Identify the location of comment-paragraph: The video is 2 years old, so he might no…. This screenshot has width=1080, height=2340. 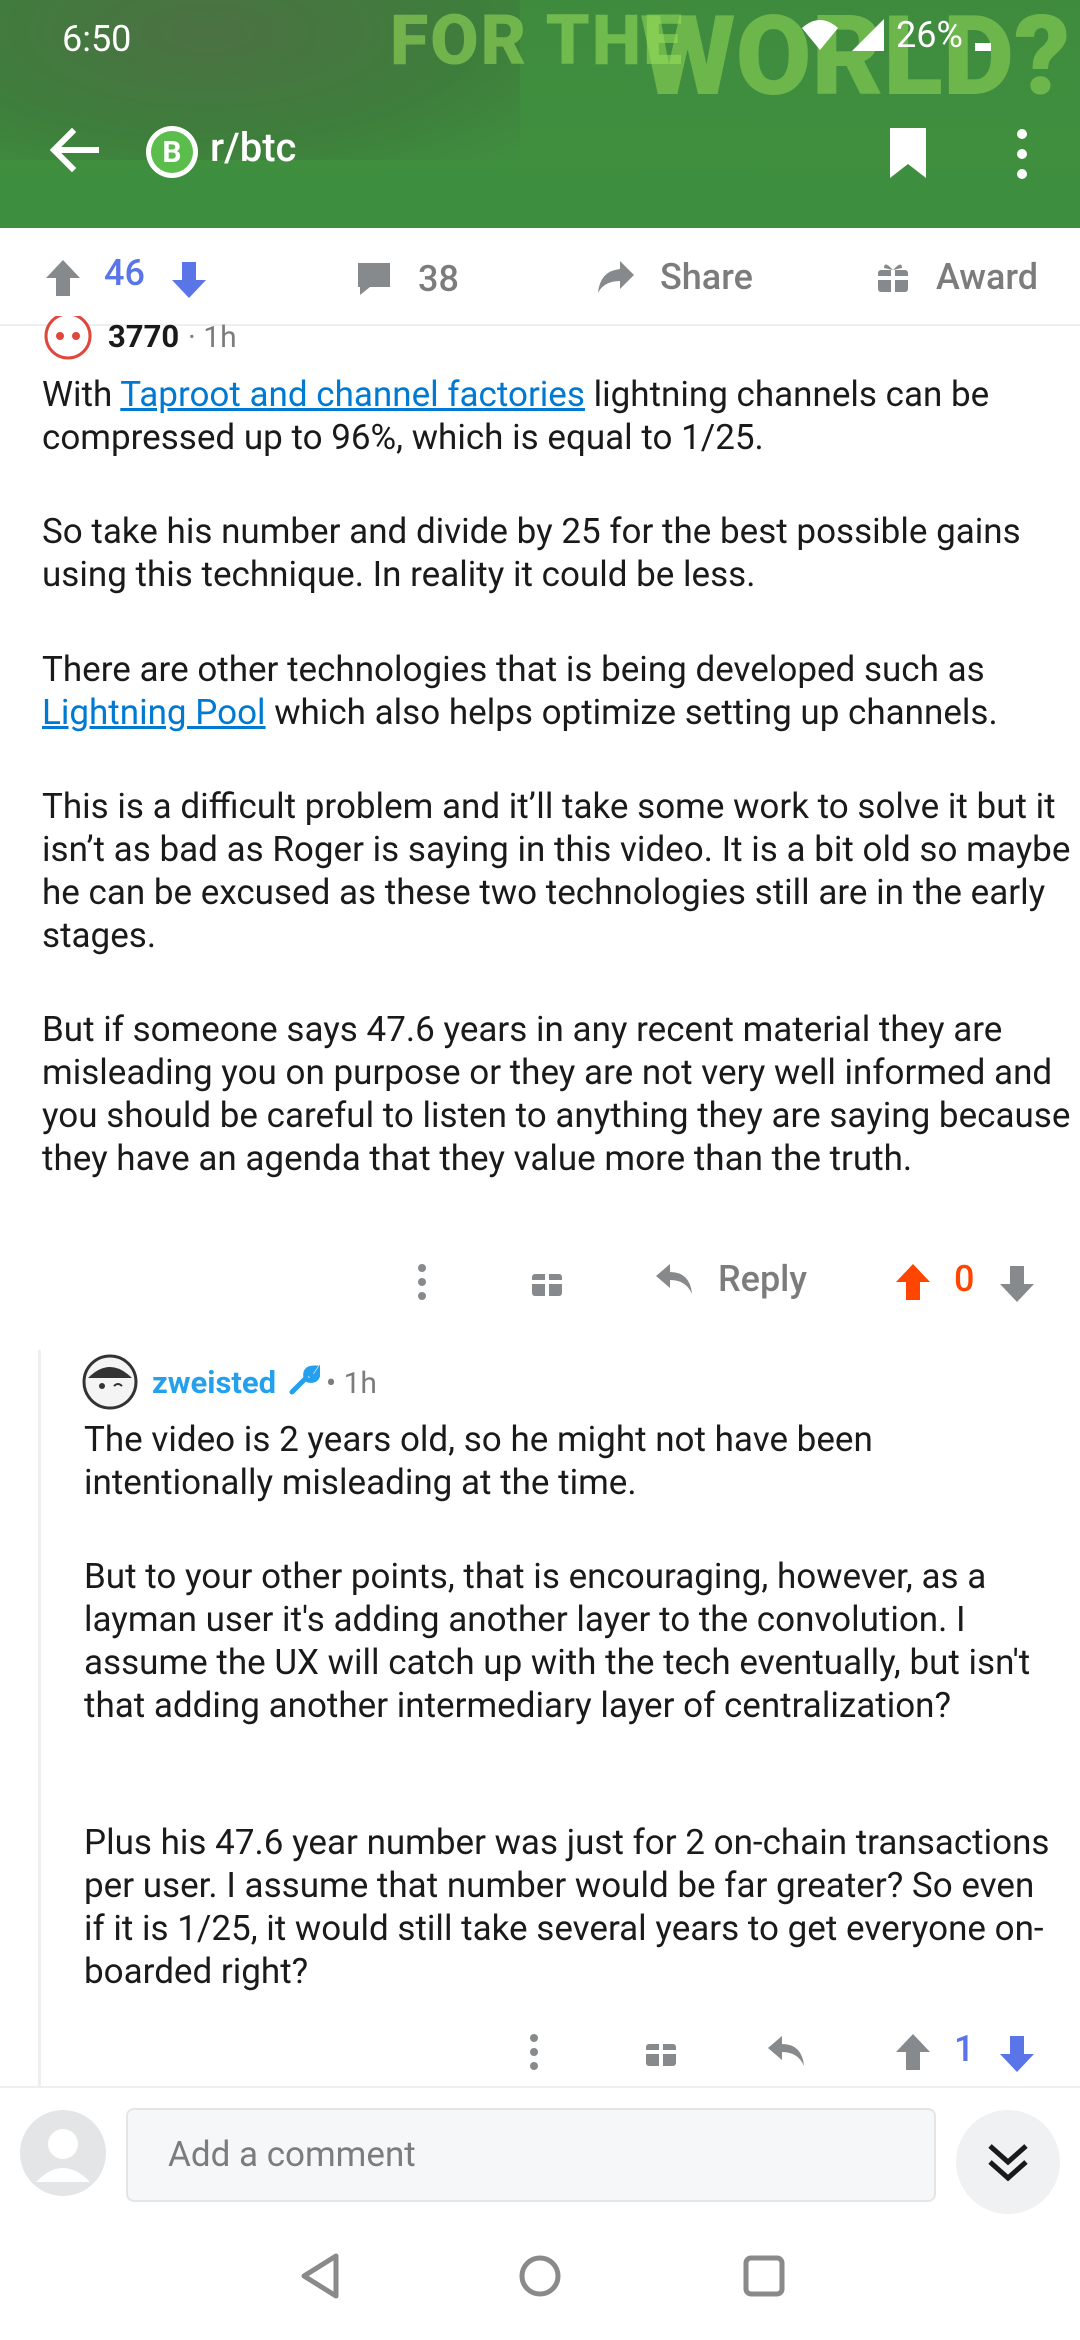
(478, 1461).